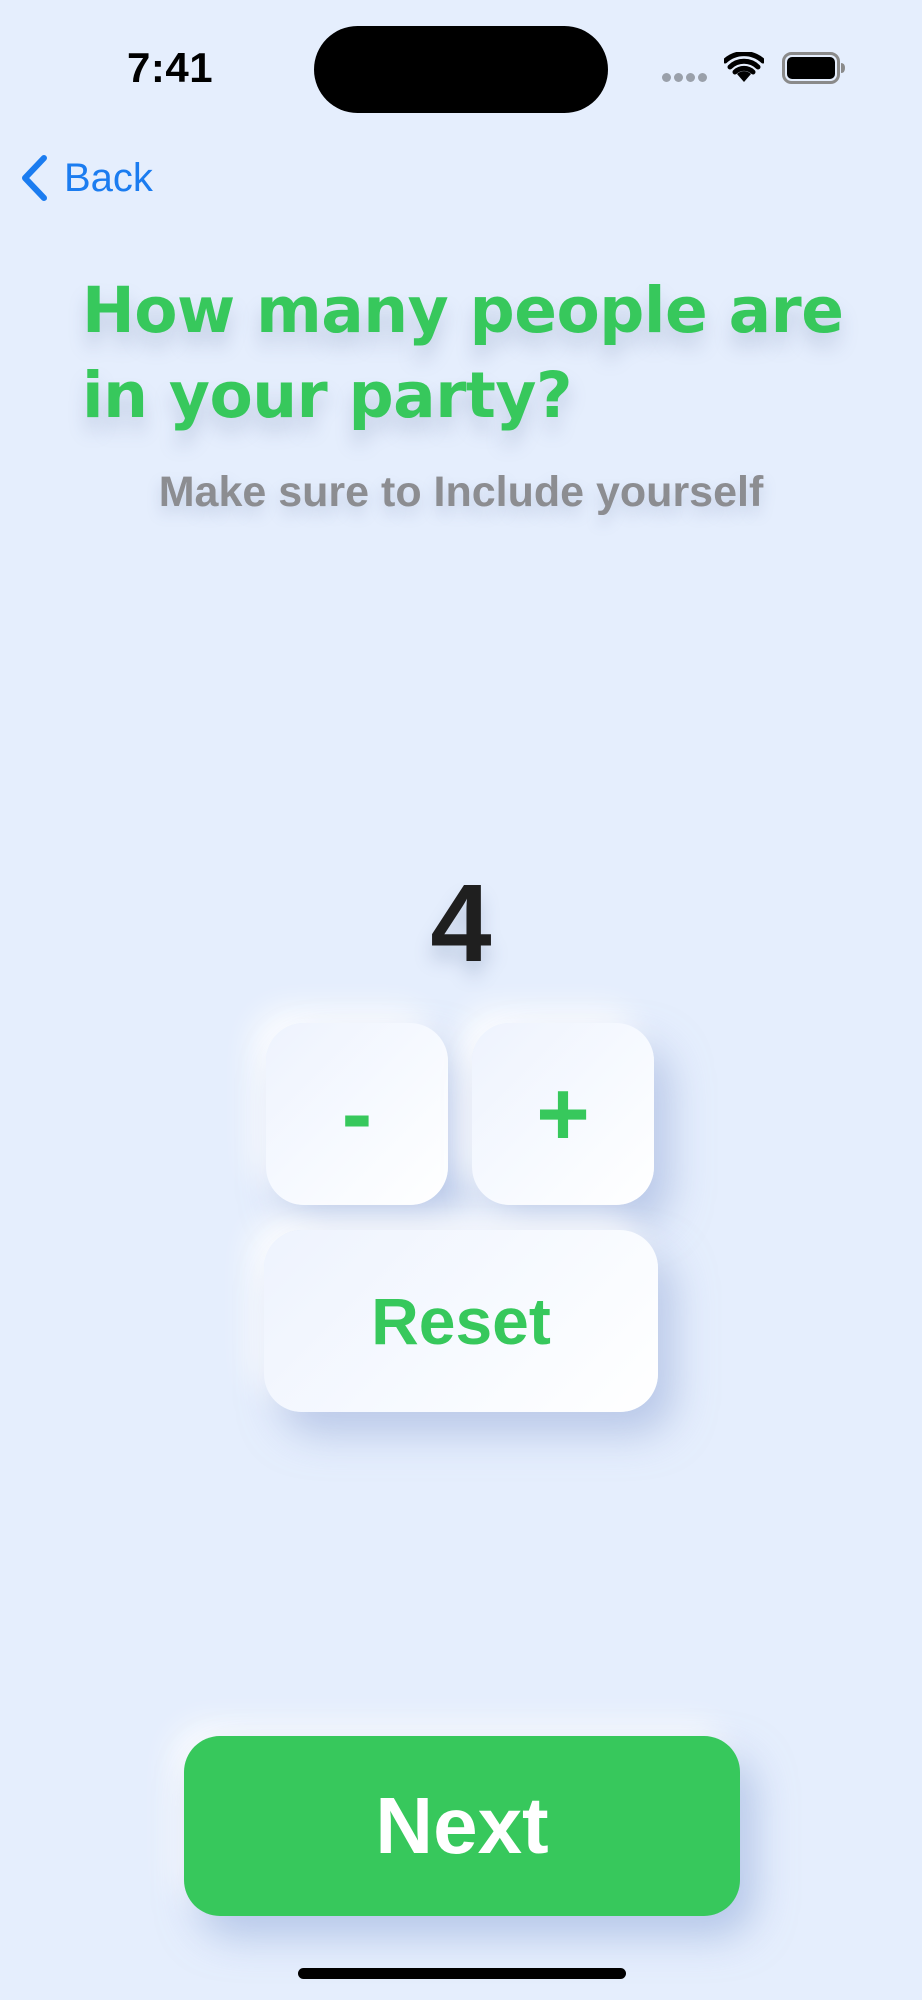  Describe the element at coordinates (744, 67) in the screenshot. I see `wifi-icon` at that location.